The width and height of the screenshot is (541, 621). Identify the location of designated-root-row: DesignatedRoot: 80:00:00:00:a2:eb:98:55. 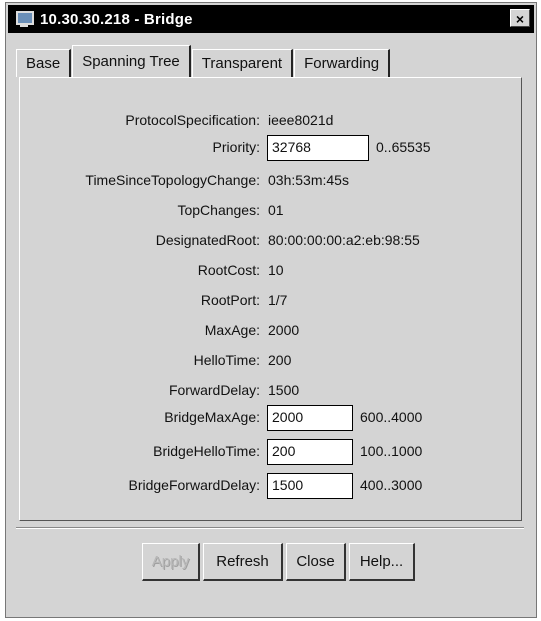
(270, 241).